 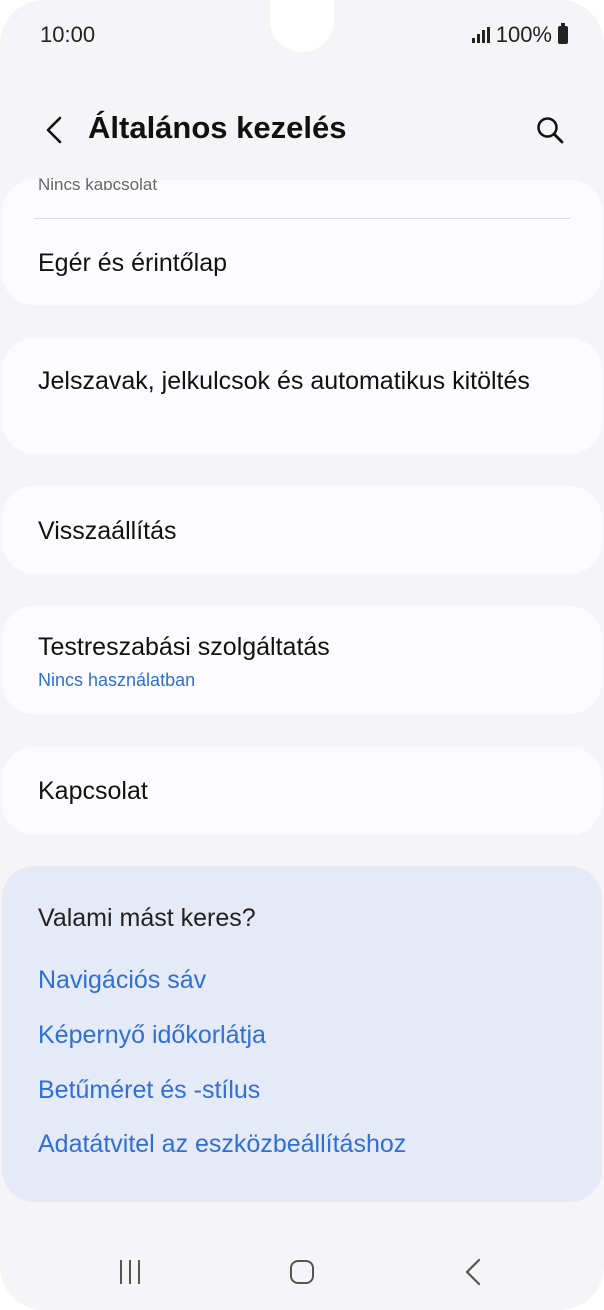 I want to click on status-bar: 10:00 100%, so click(x=302, y=35).